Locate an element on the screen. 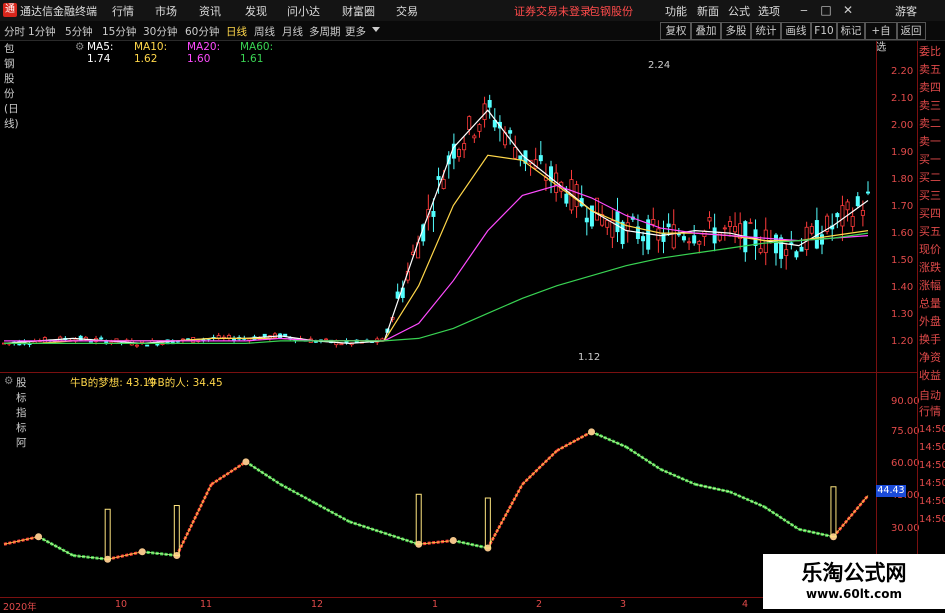  statistics-button: 统计 is located at coordinates (766, 31).